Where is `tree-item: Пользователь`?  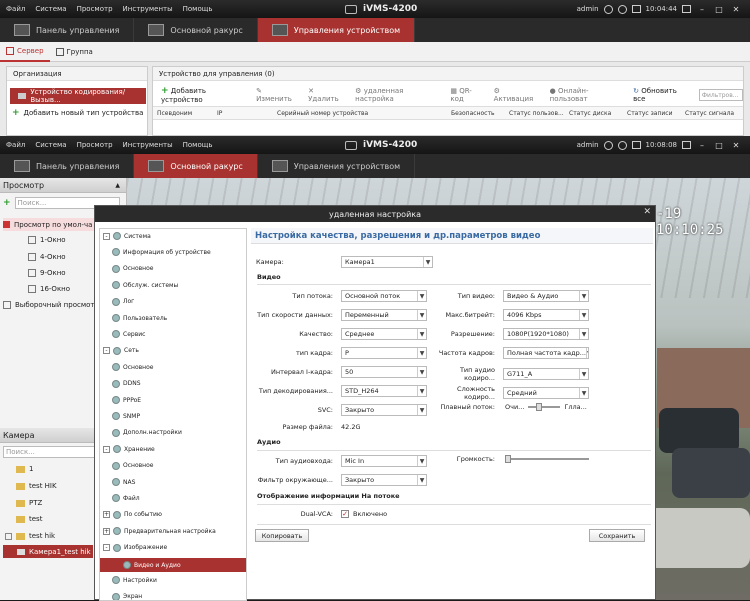 tree-item: Пользователь is located at coordinates (139, 318).